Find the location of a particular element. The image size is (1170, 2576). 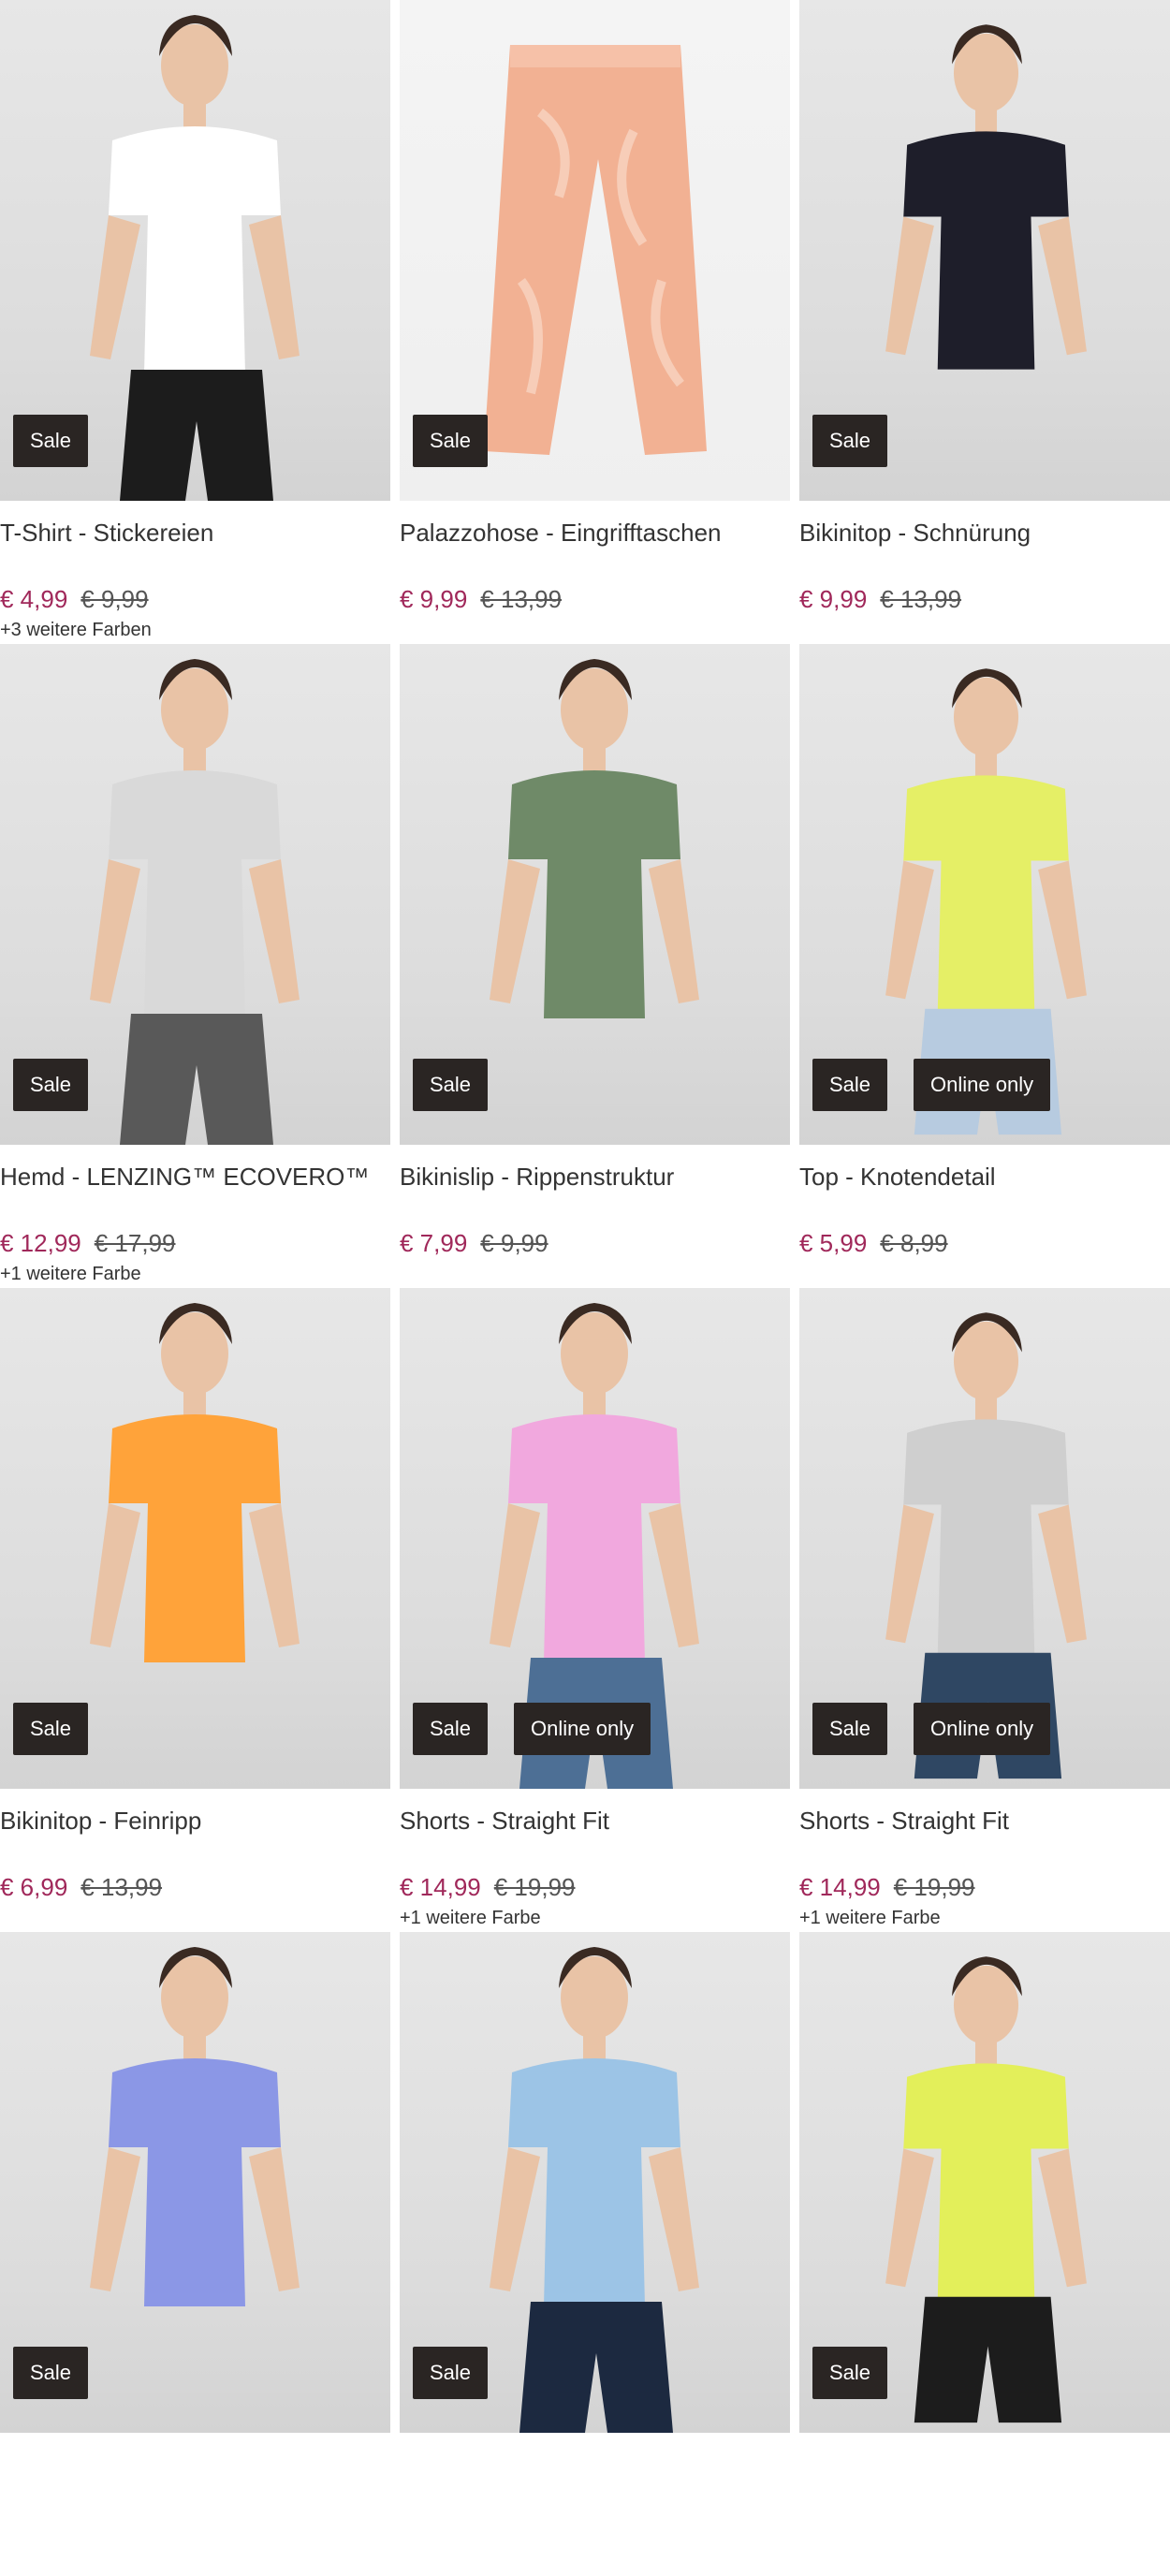

original-price: € 17,99 is located at coordinates (135, 1243).